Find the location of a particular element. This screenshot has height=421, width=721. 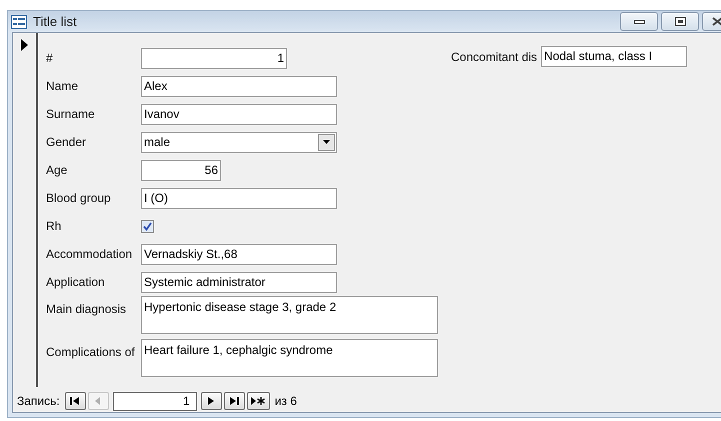

arrow-star-icon is located at coordinates (258, 401).